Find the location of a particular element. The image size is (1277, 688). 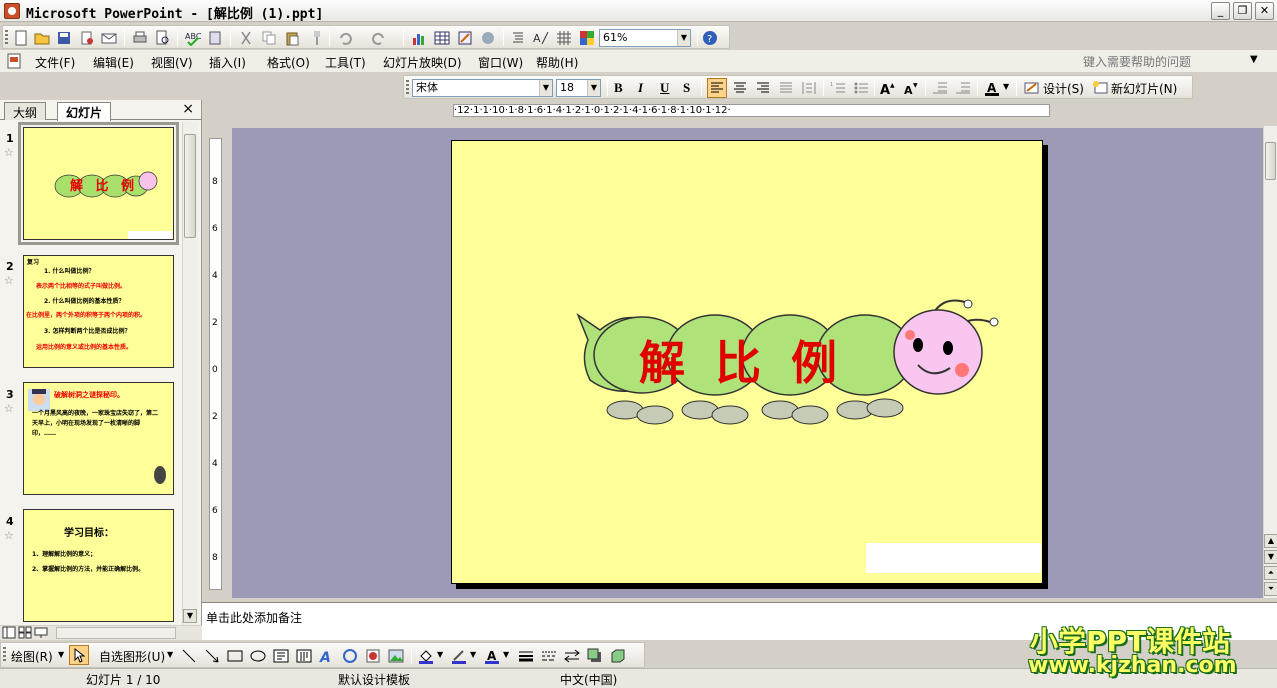

email-icon is located at coordinates (109, 38).